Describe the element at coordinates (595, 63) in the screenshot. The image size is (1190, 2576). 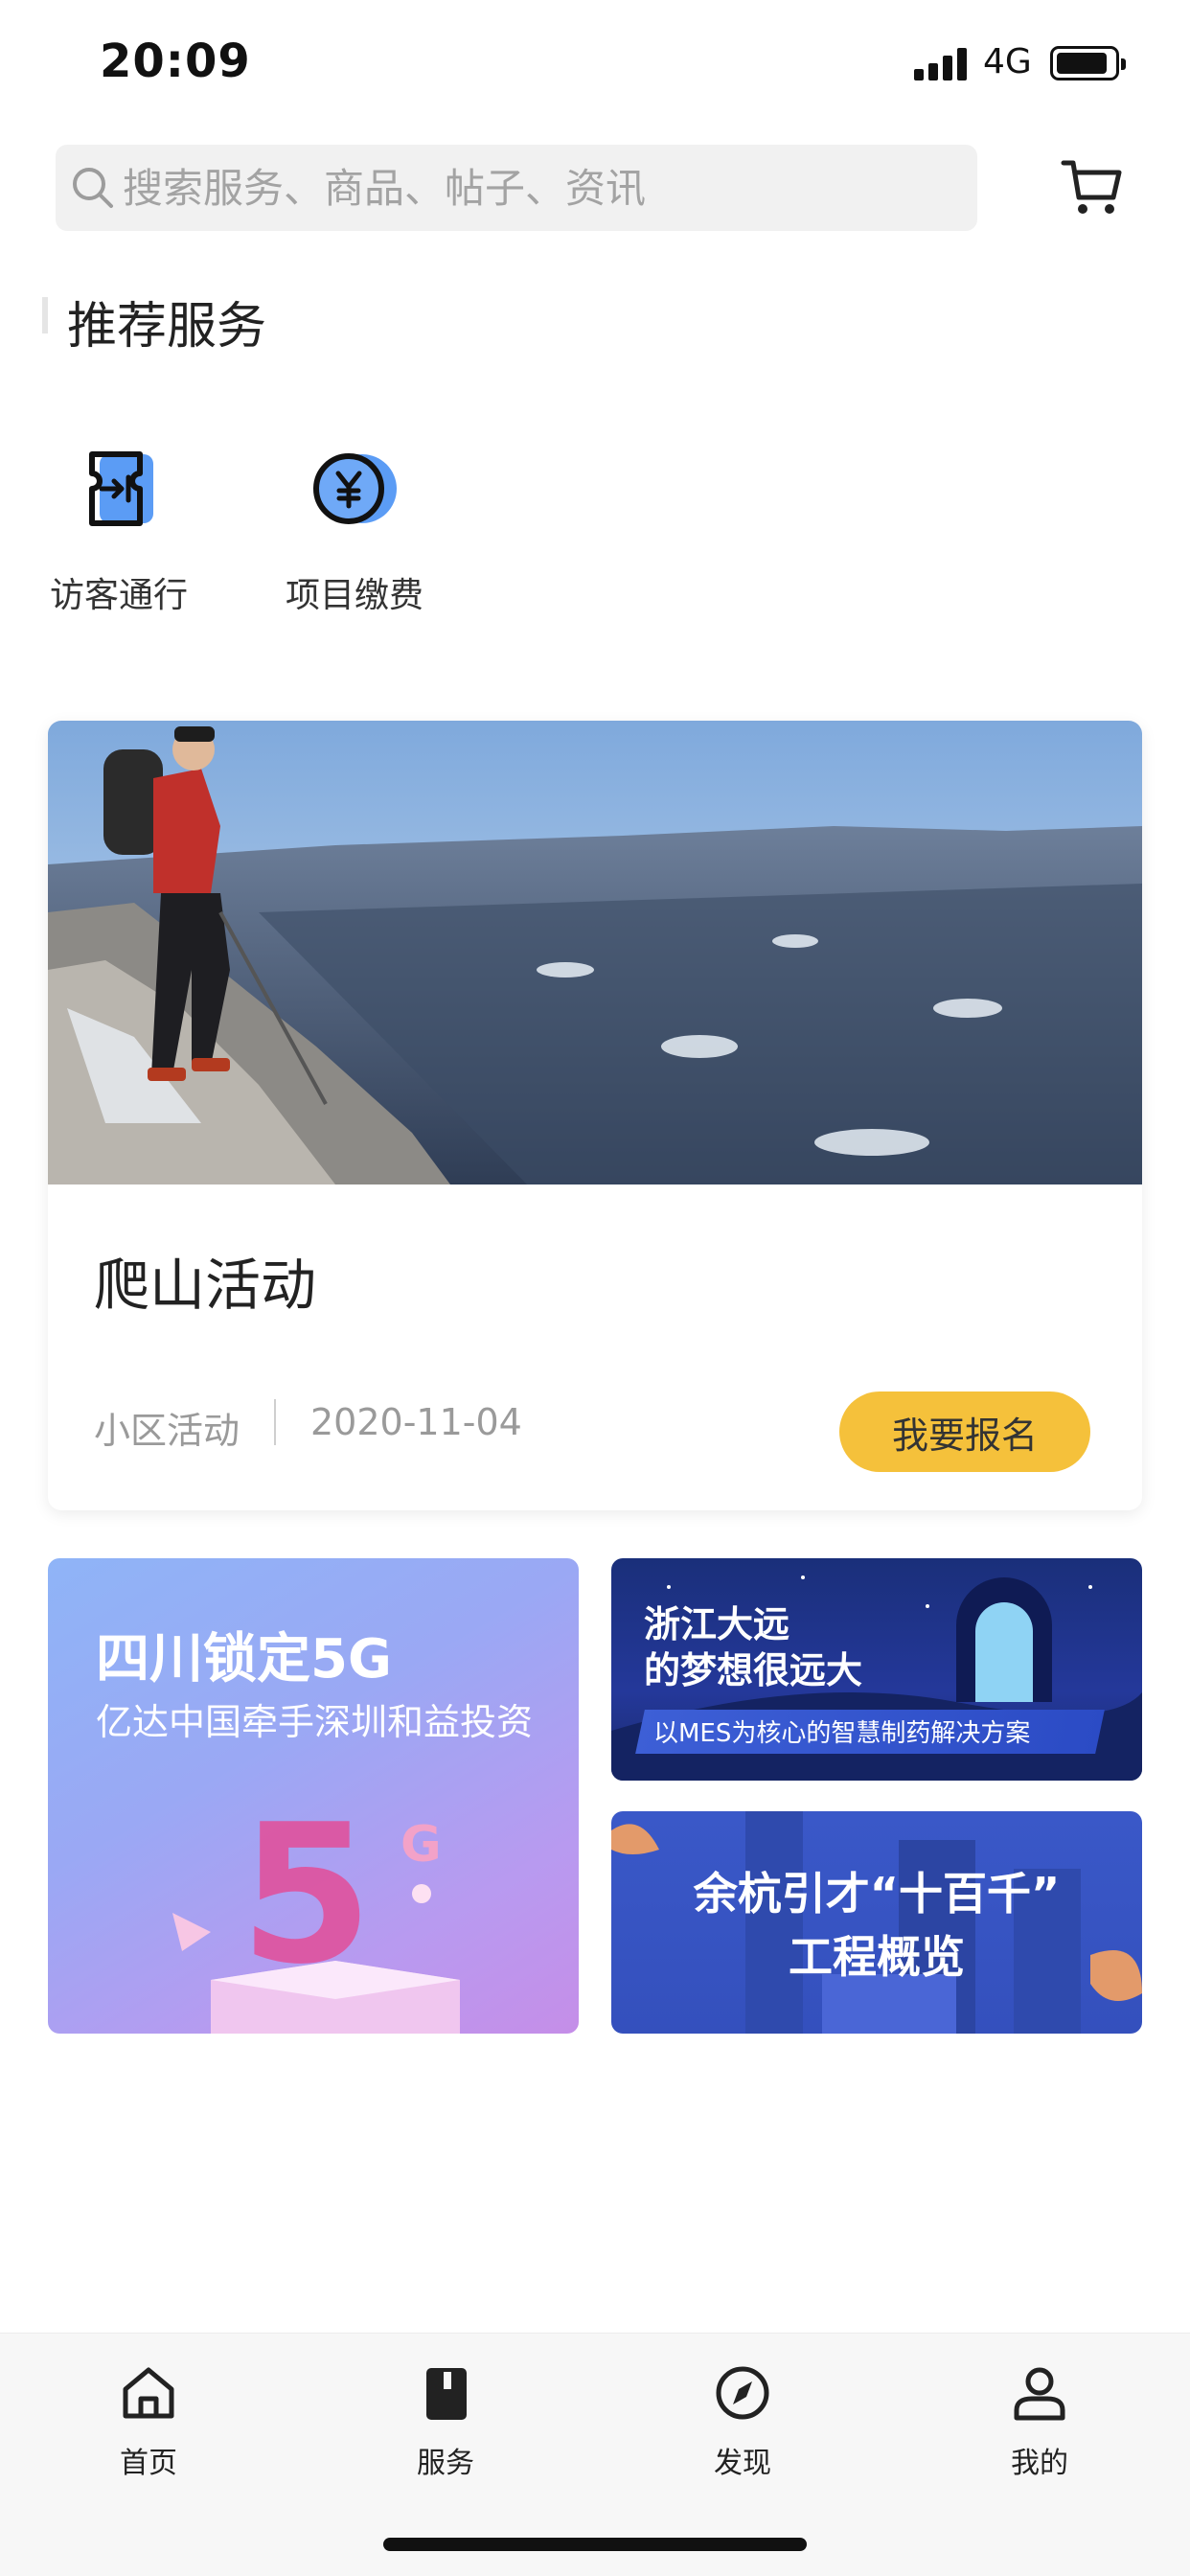
I see `status-bar: 20:09 4G` at that location.